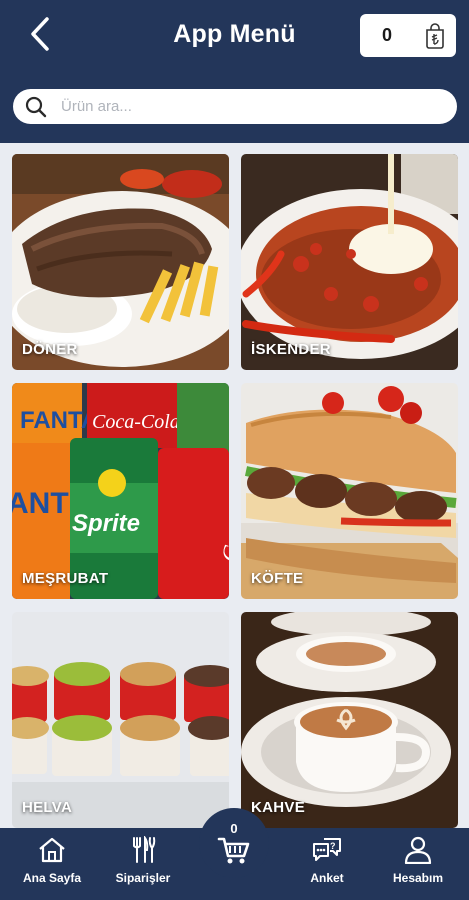 This screenshot has height=900, width=469. Describe the element at coordinates (47, 807) in the screenshot. I see `category-label: HELVA` at that location.